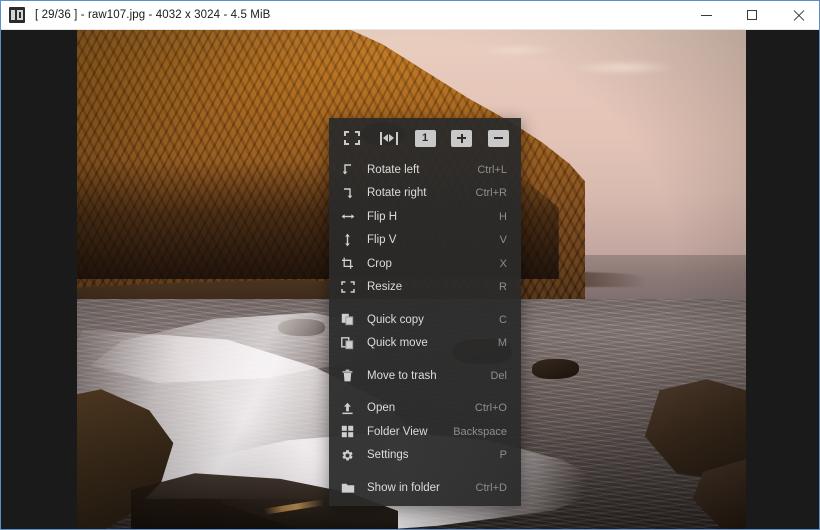 The width and height of the screenshot is (820, 530). What do you see at coordinates (490, 408) in the screenshot?
I see `menu-item-shortcut: Ctrl+O` at bounding box center [490, 408].